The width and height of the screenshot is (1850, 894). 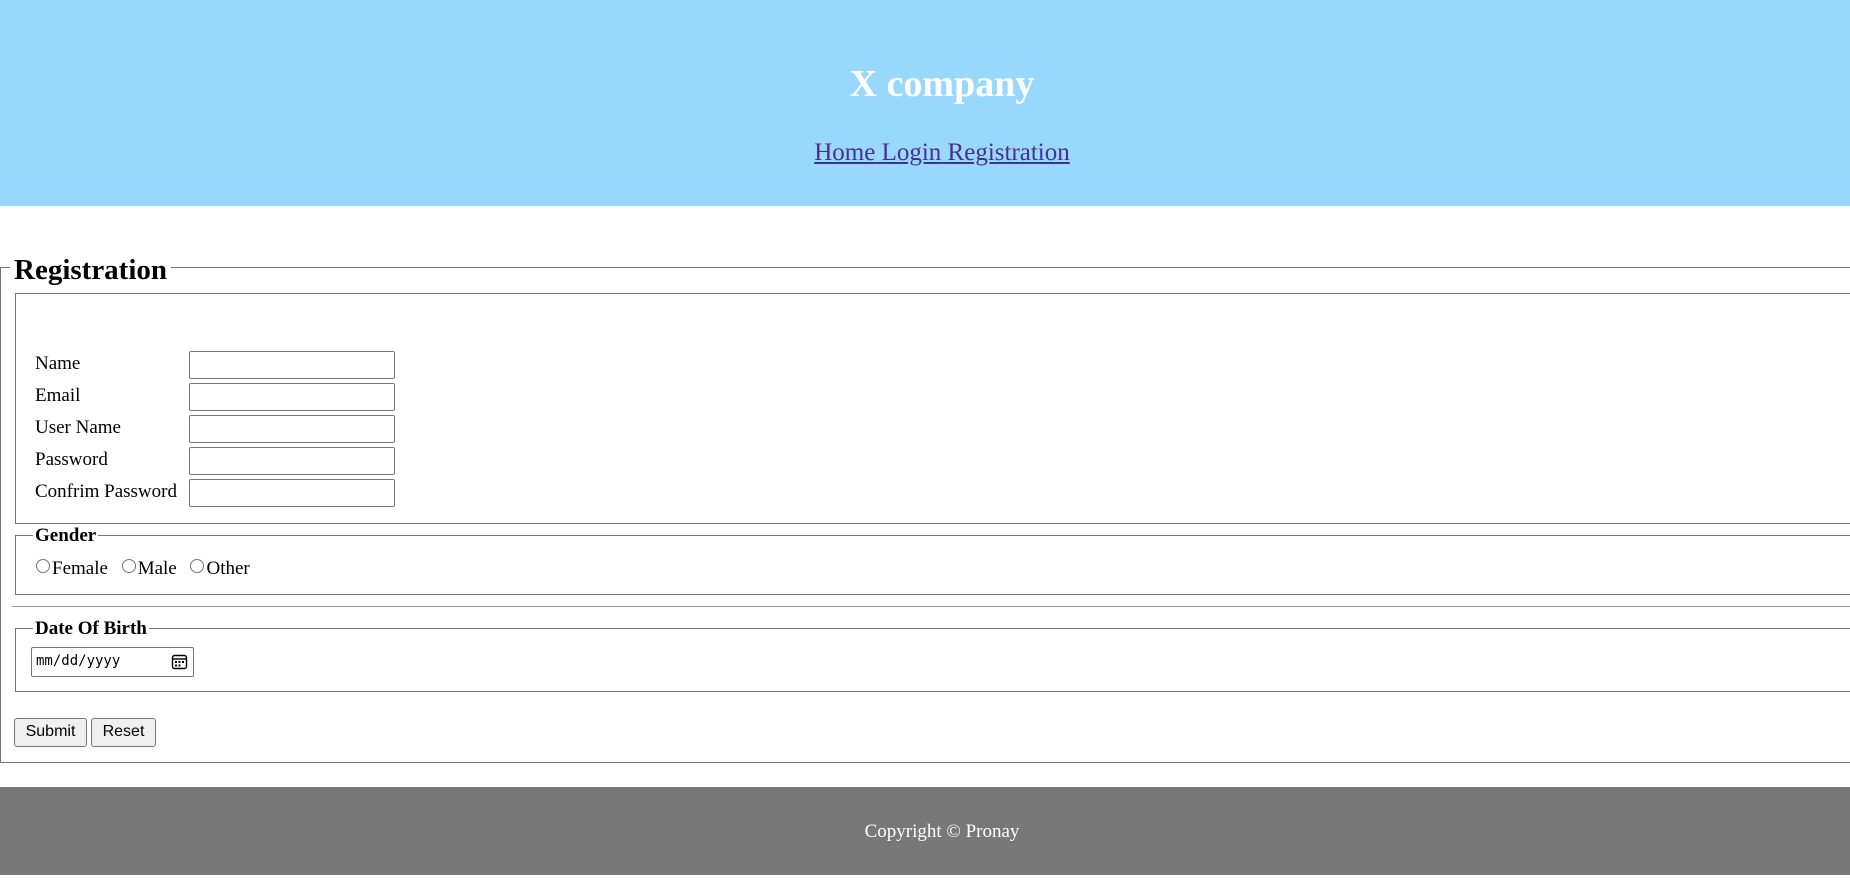 What do you see at coordinates (197, 566) in the screenshot?
I see `other-radio` at bounding box center [197, 566].